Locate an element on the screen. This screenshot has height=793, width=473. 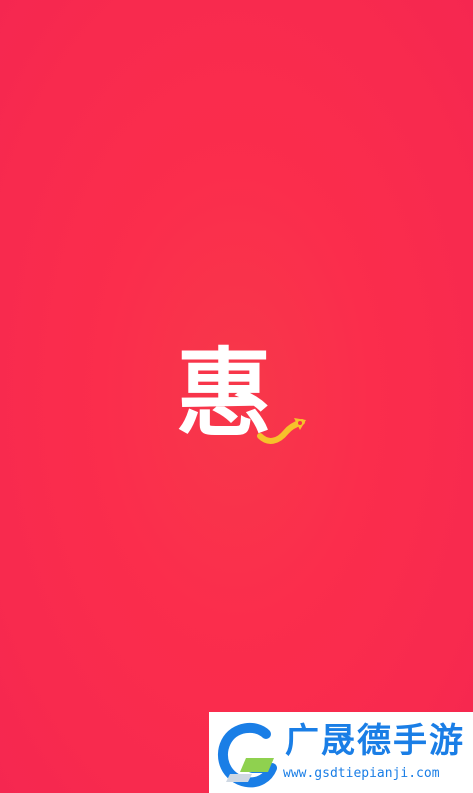
gsd-logo-icon is located at coordinates (247, 755).